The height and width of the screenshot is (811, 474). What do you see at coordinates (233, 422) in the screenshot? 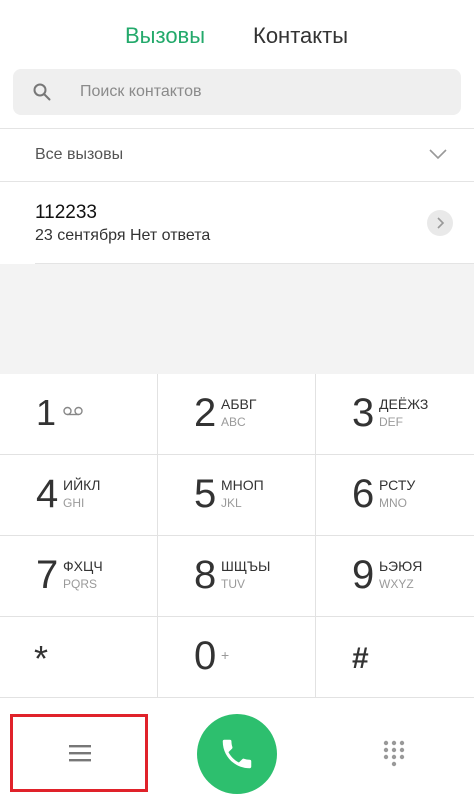
I see `key-letters-en: ABC` at bounding box center [233, 422].